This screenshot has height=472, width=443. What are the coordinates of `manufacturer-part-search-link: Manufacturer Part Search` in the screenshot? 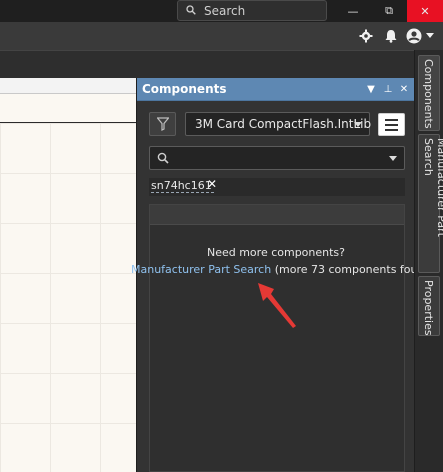 It's located at (201, 269).